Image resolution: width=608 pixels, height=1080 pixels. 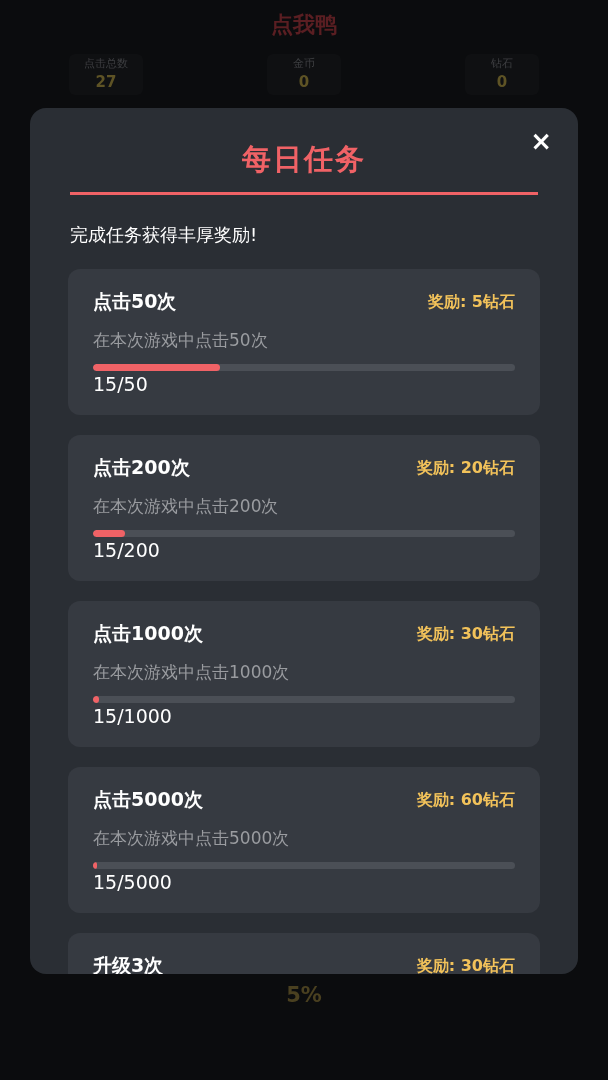 What do you see at coordinates (471, 302) in the screenshot?
I see `task-reward: 奖励: 5钻石` at bounding box center [471, 302].